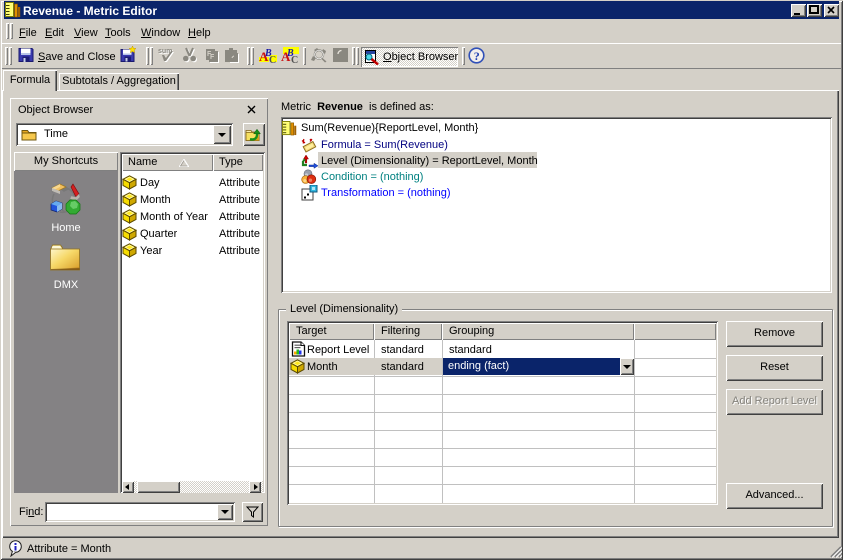 The height and width of the screenshot is (560, 843). Describe the element at coordinates (209, 54) in the screenshot. I see `svg-text: F` at that location.